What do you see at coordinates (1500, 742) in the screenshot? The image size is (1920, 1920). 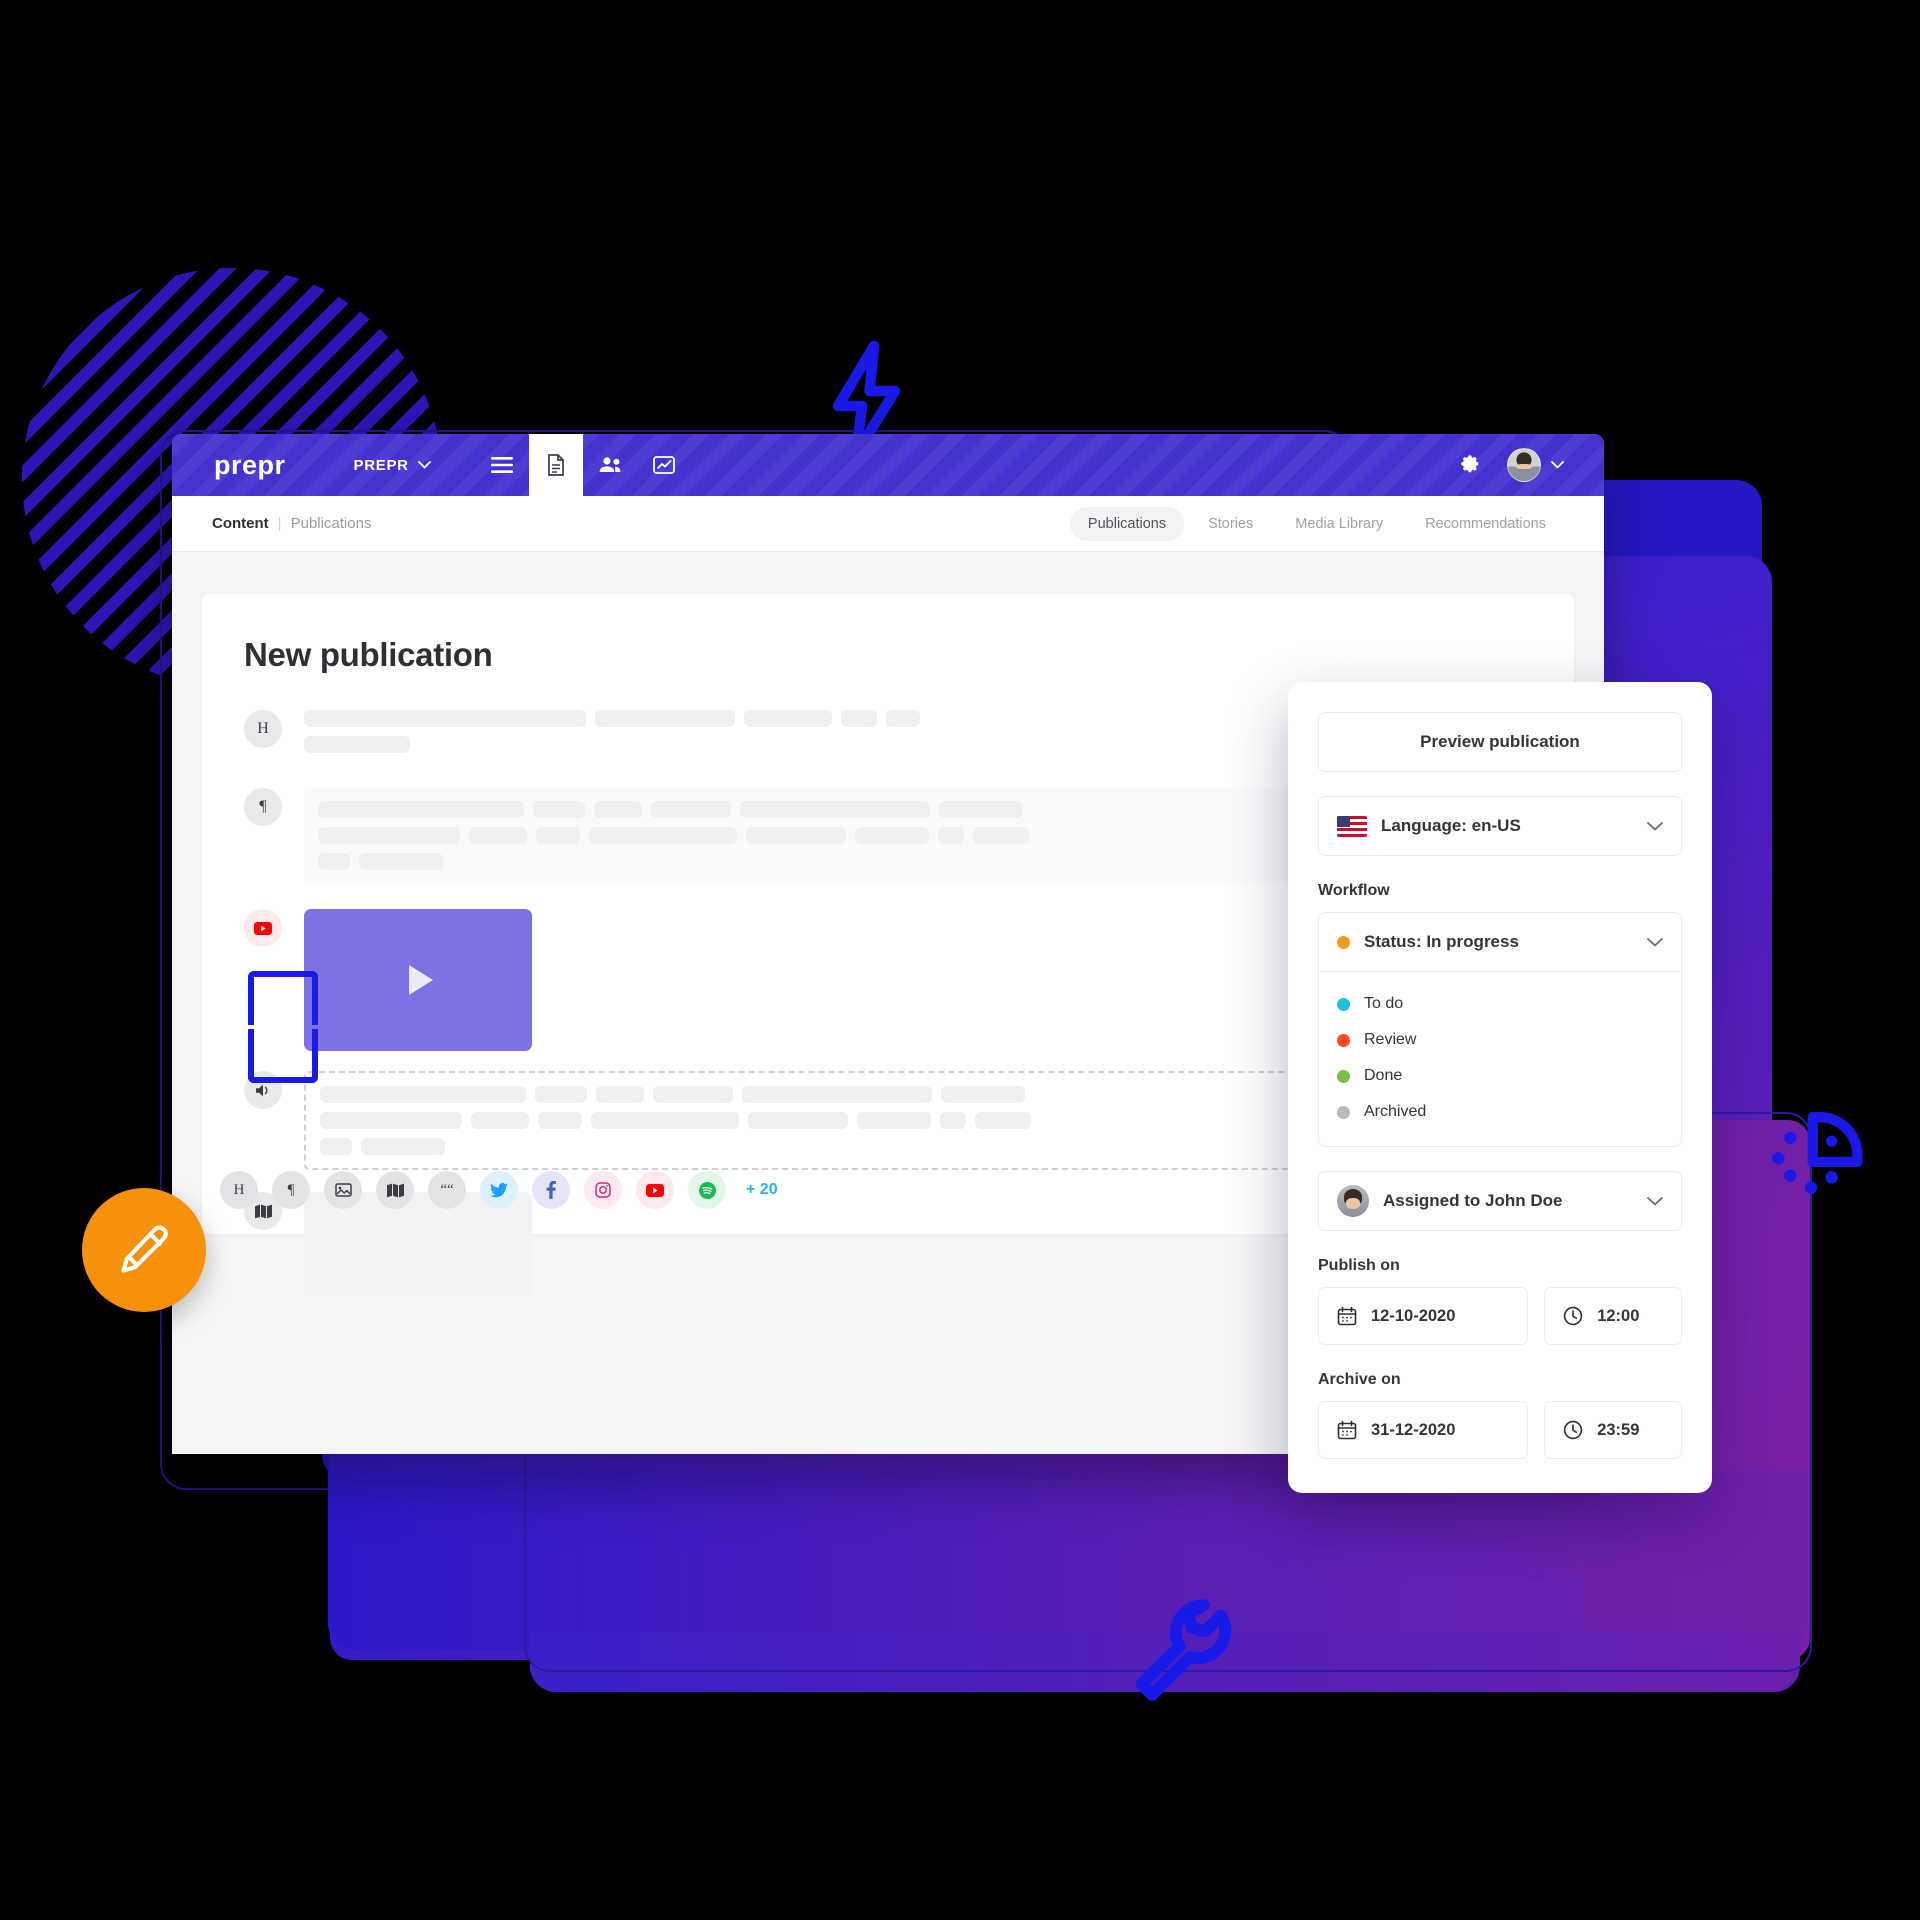 I see `preview-publication-button: Preview publication` at bounding box center [1500, 742].